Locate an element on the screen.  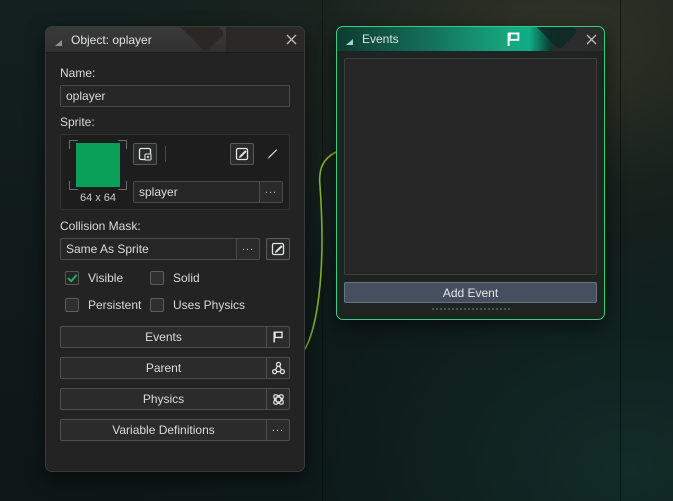
checkbox-visible-label: Visible is located at coordinates (106, 278).